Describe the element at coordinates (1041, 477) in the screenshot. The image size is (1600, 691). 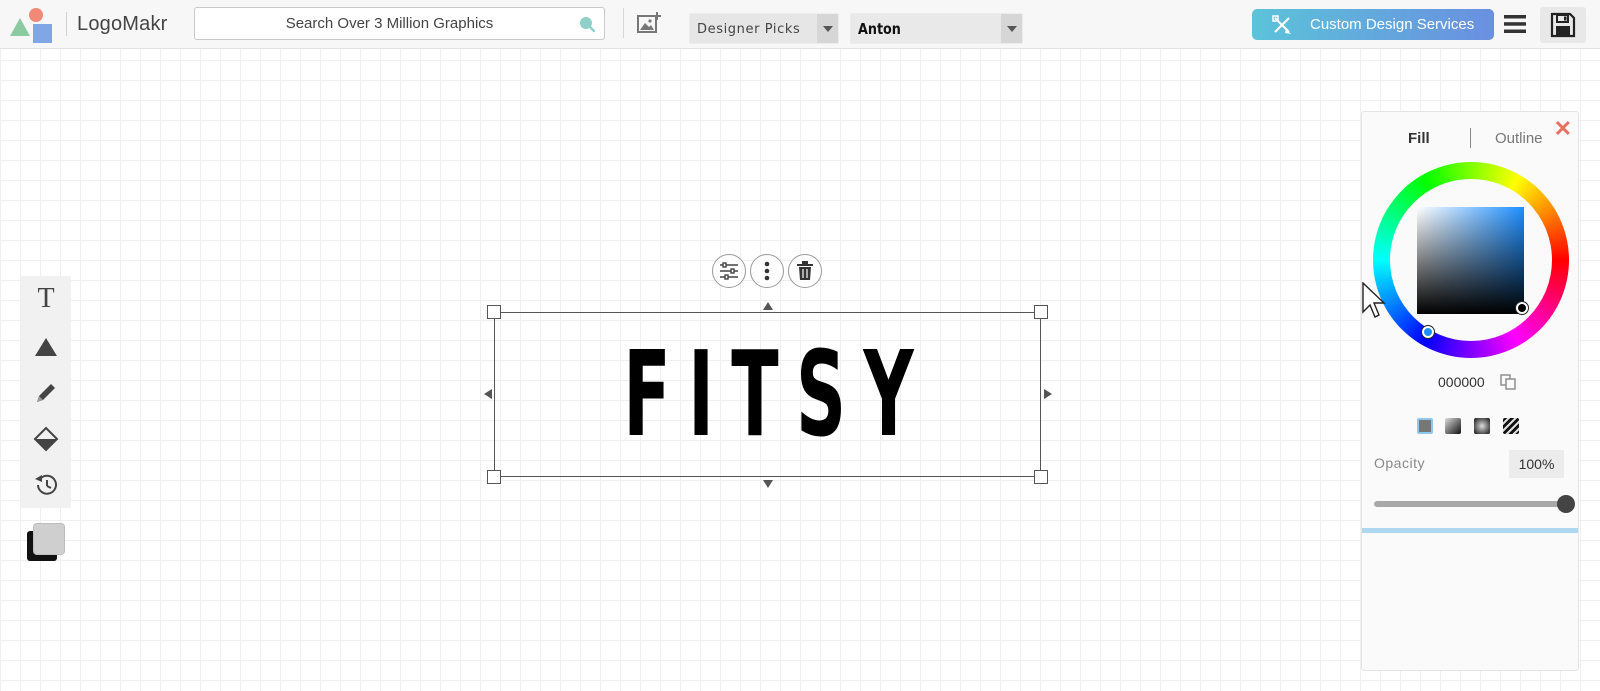
I see `resize-handle-bottom-right` at that location.